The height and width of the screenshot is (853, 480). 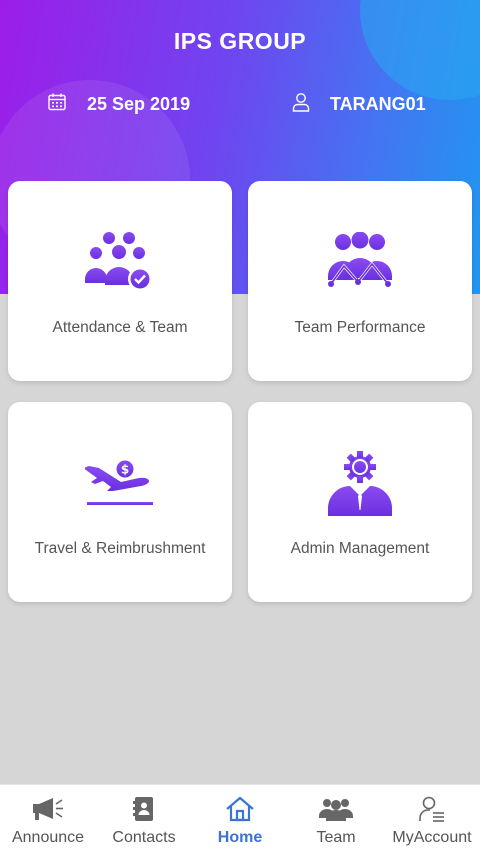 I want to click on home-icon, so click(x=240, y=809).